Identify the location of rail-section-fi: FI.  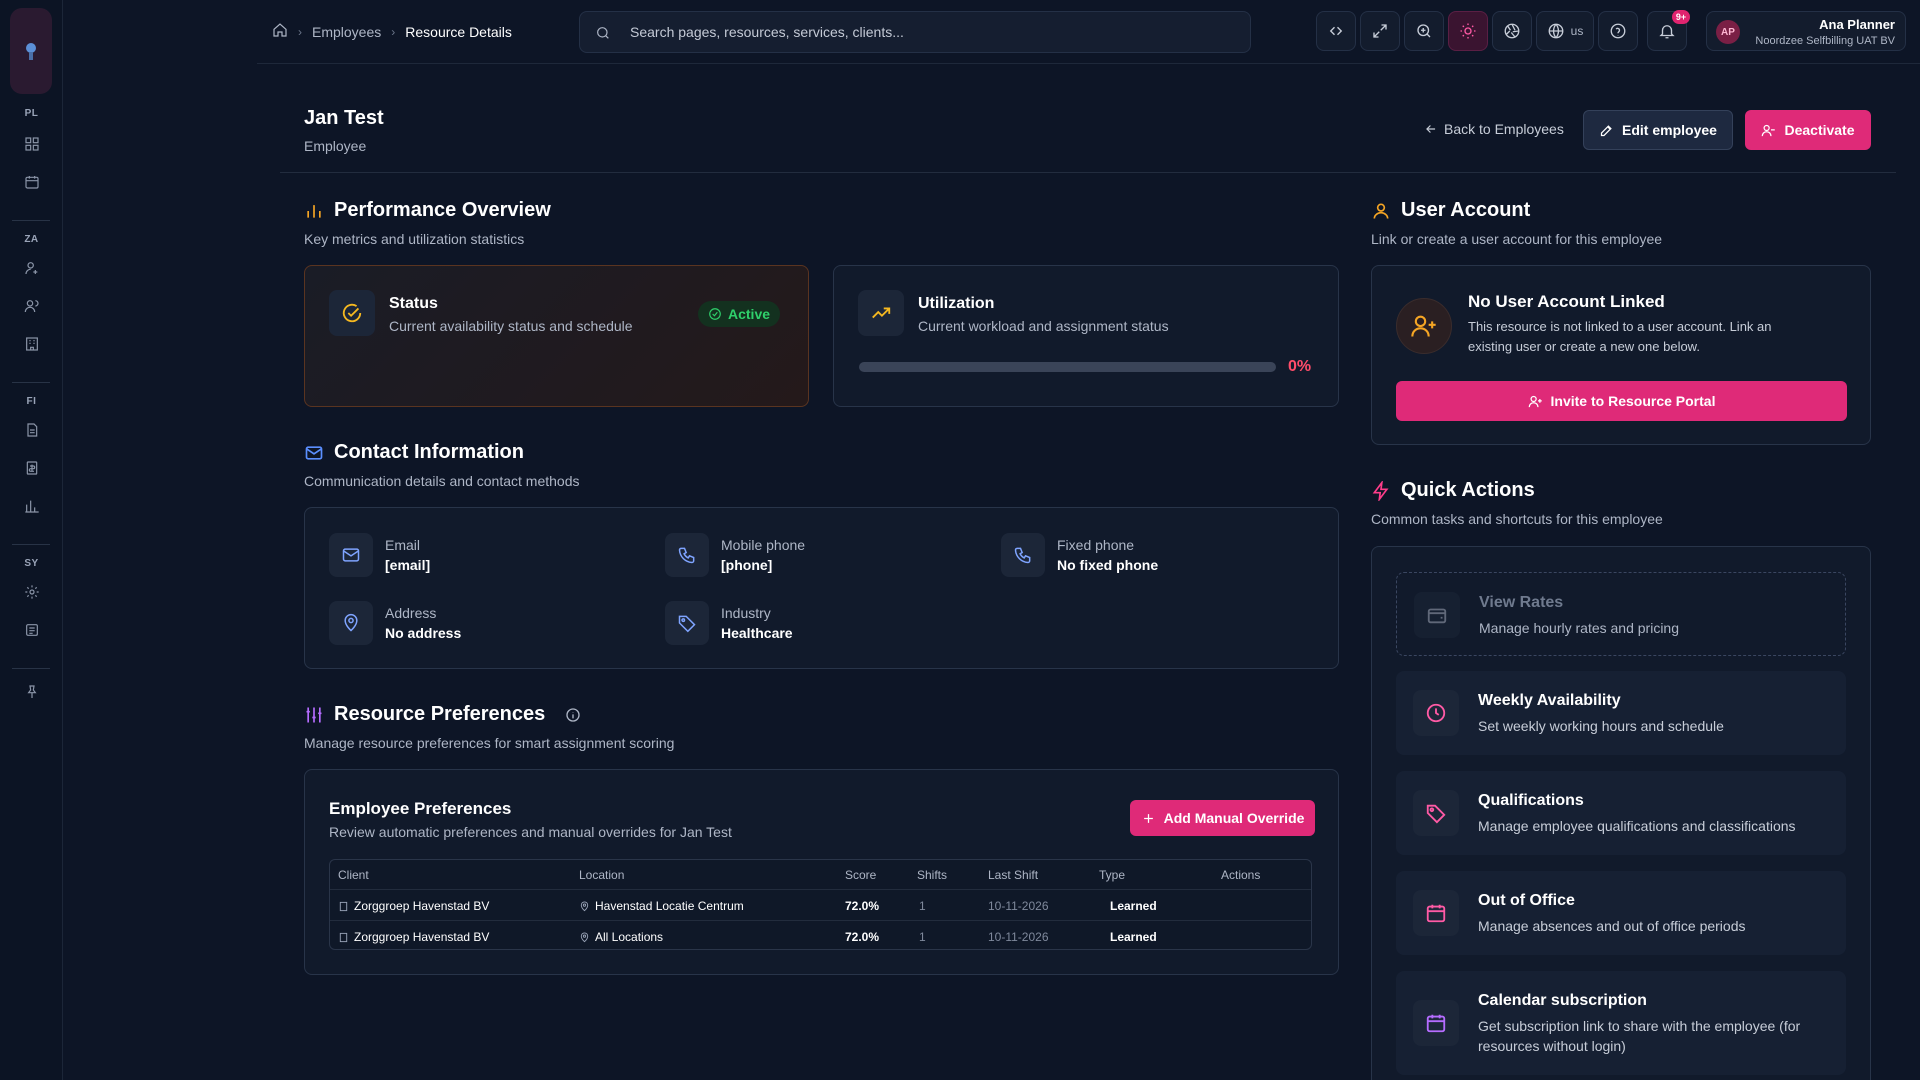
(31, 401).